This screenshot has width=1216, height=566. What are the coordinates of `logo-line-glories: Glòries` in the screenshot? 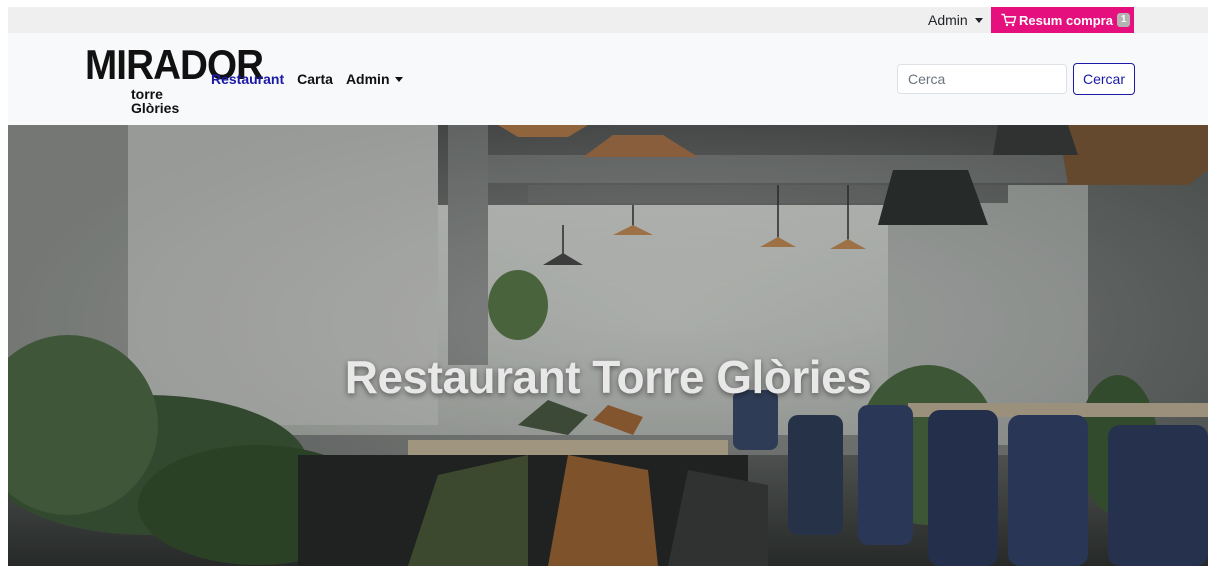 It's located at (155, 108).